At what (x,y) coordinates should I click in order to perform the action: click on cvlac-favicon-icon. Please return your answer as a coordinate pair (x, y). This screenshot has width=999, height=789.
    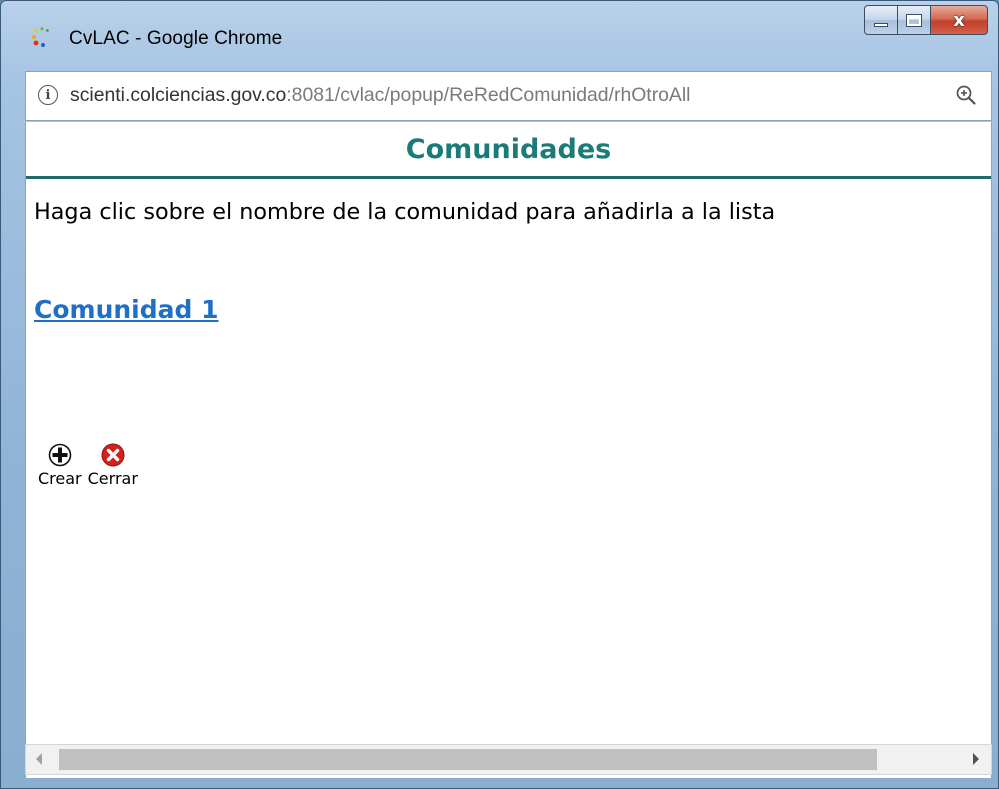
    Looking at the image, I should click on (40, 37).